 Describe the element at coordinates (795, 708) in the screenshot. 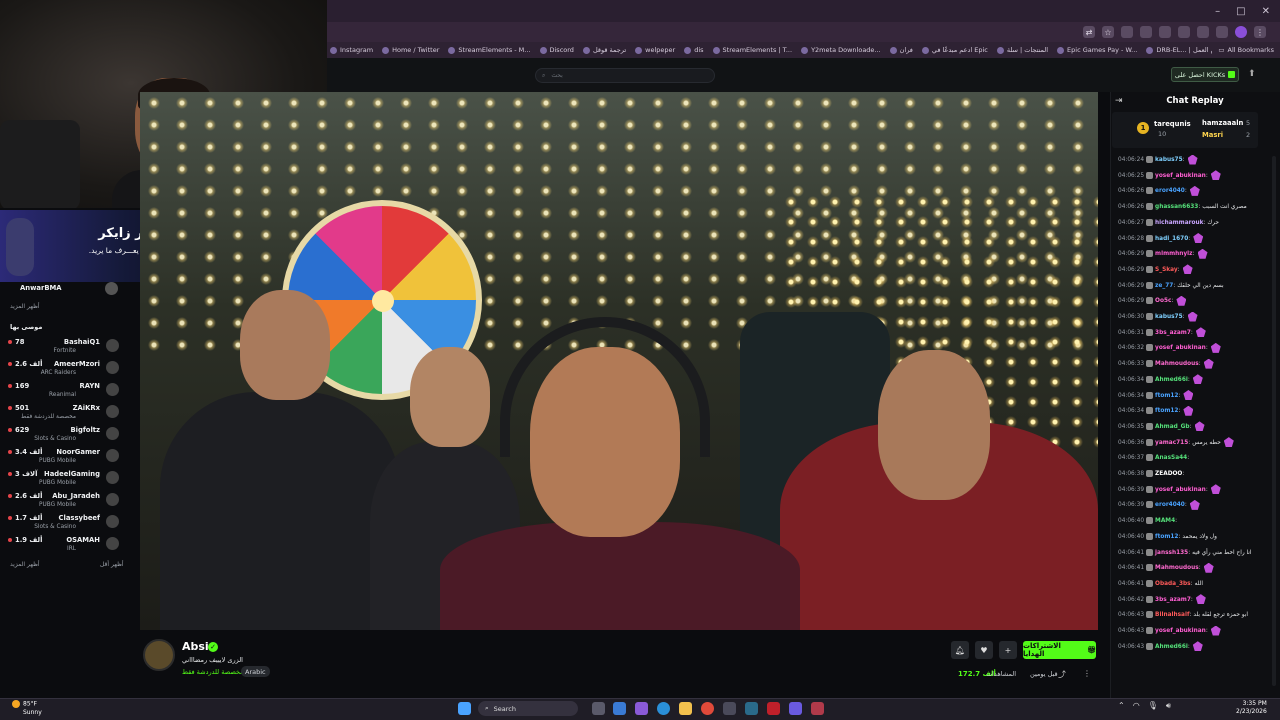

I see `discord-icon` at that location.